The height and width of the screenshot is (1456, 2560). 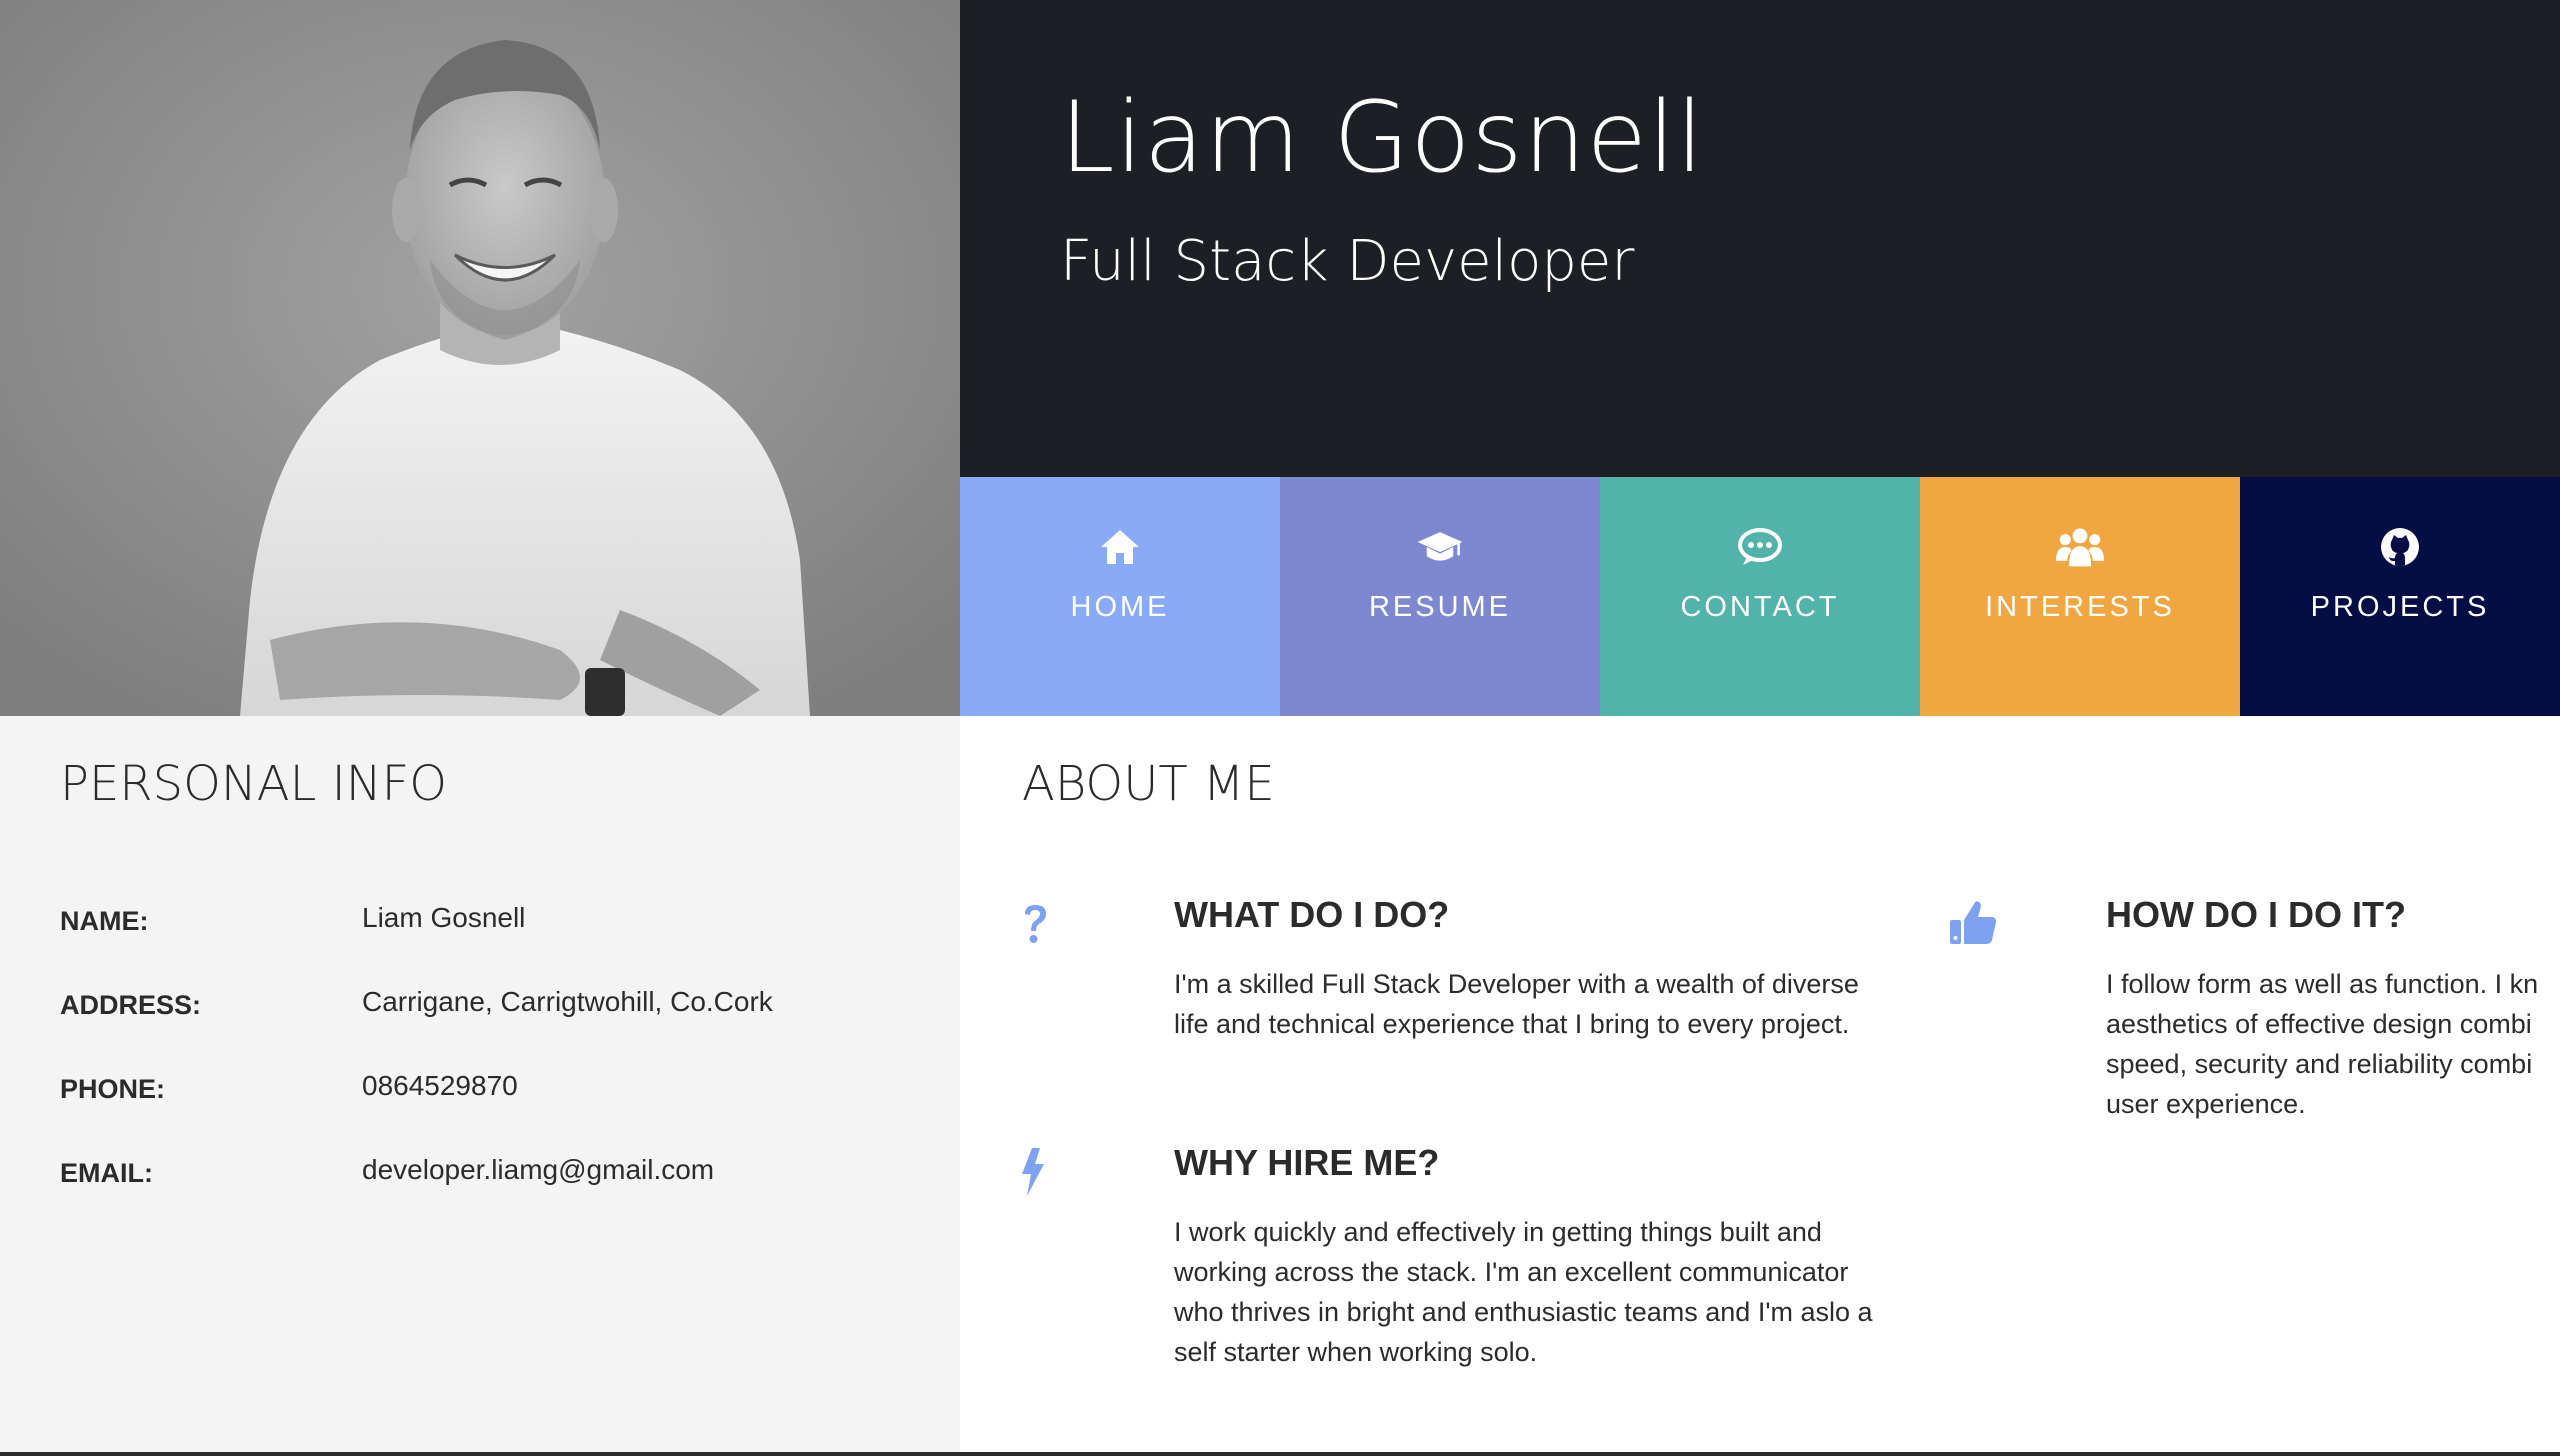 I want to click on info-value: Carrigane, Carrigtwohill, Co.Cork, so click(x=567, y=1001).